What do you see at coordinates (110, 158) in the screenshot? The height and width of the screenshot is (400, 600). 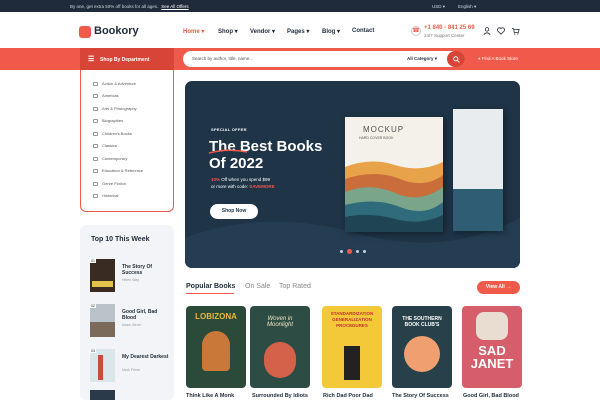 I see `category-item: Contemporary` at bounding box center [110, 158].